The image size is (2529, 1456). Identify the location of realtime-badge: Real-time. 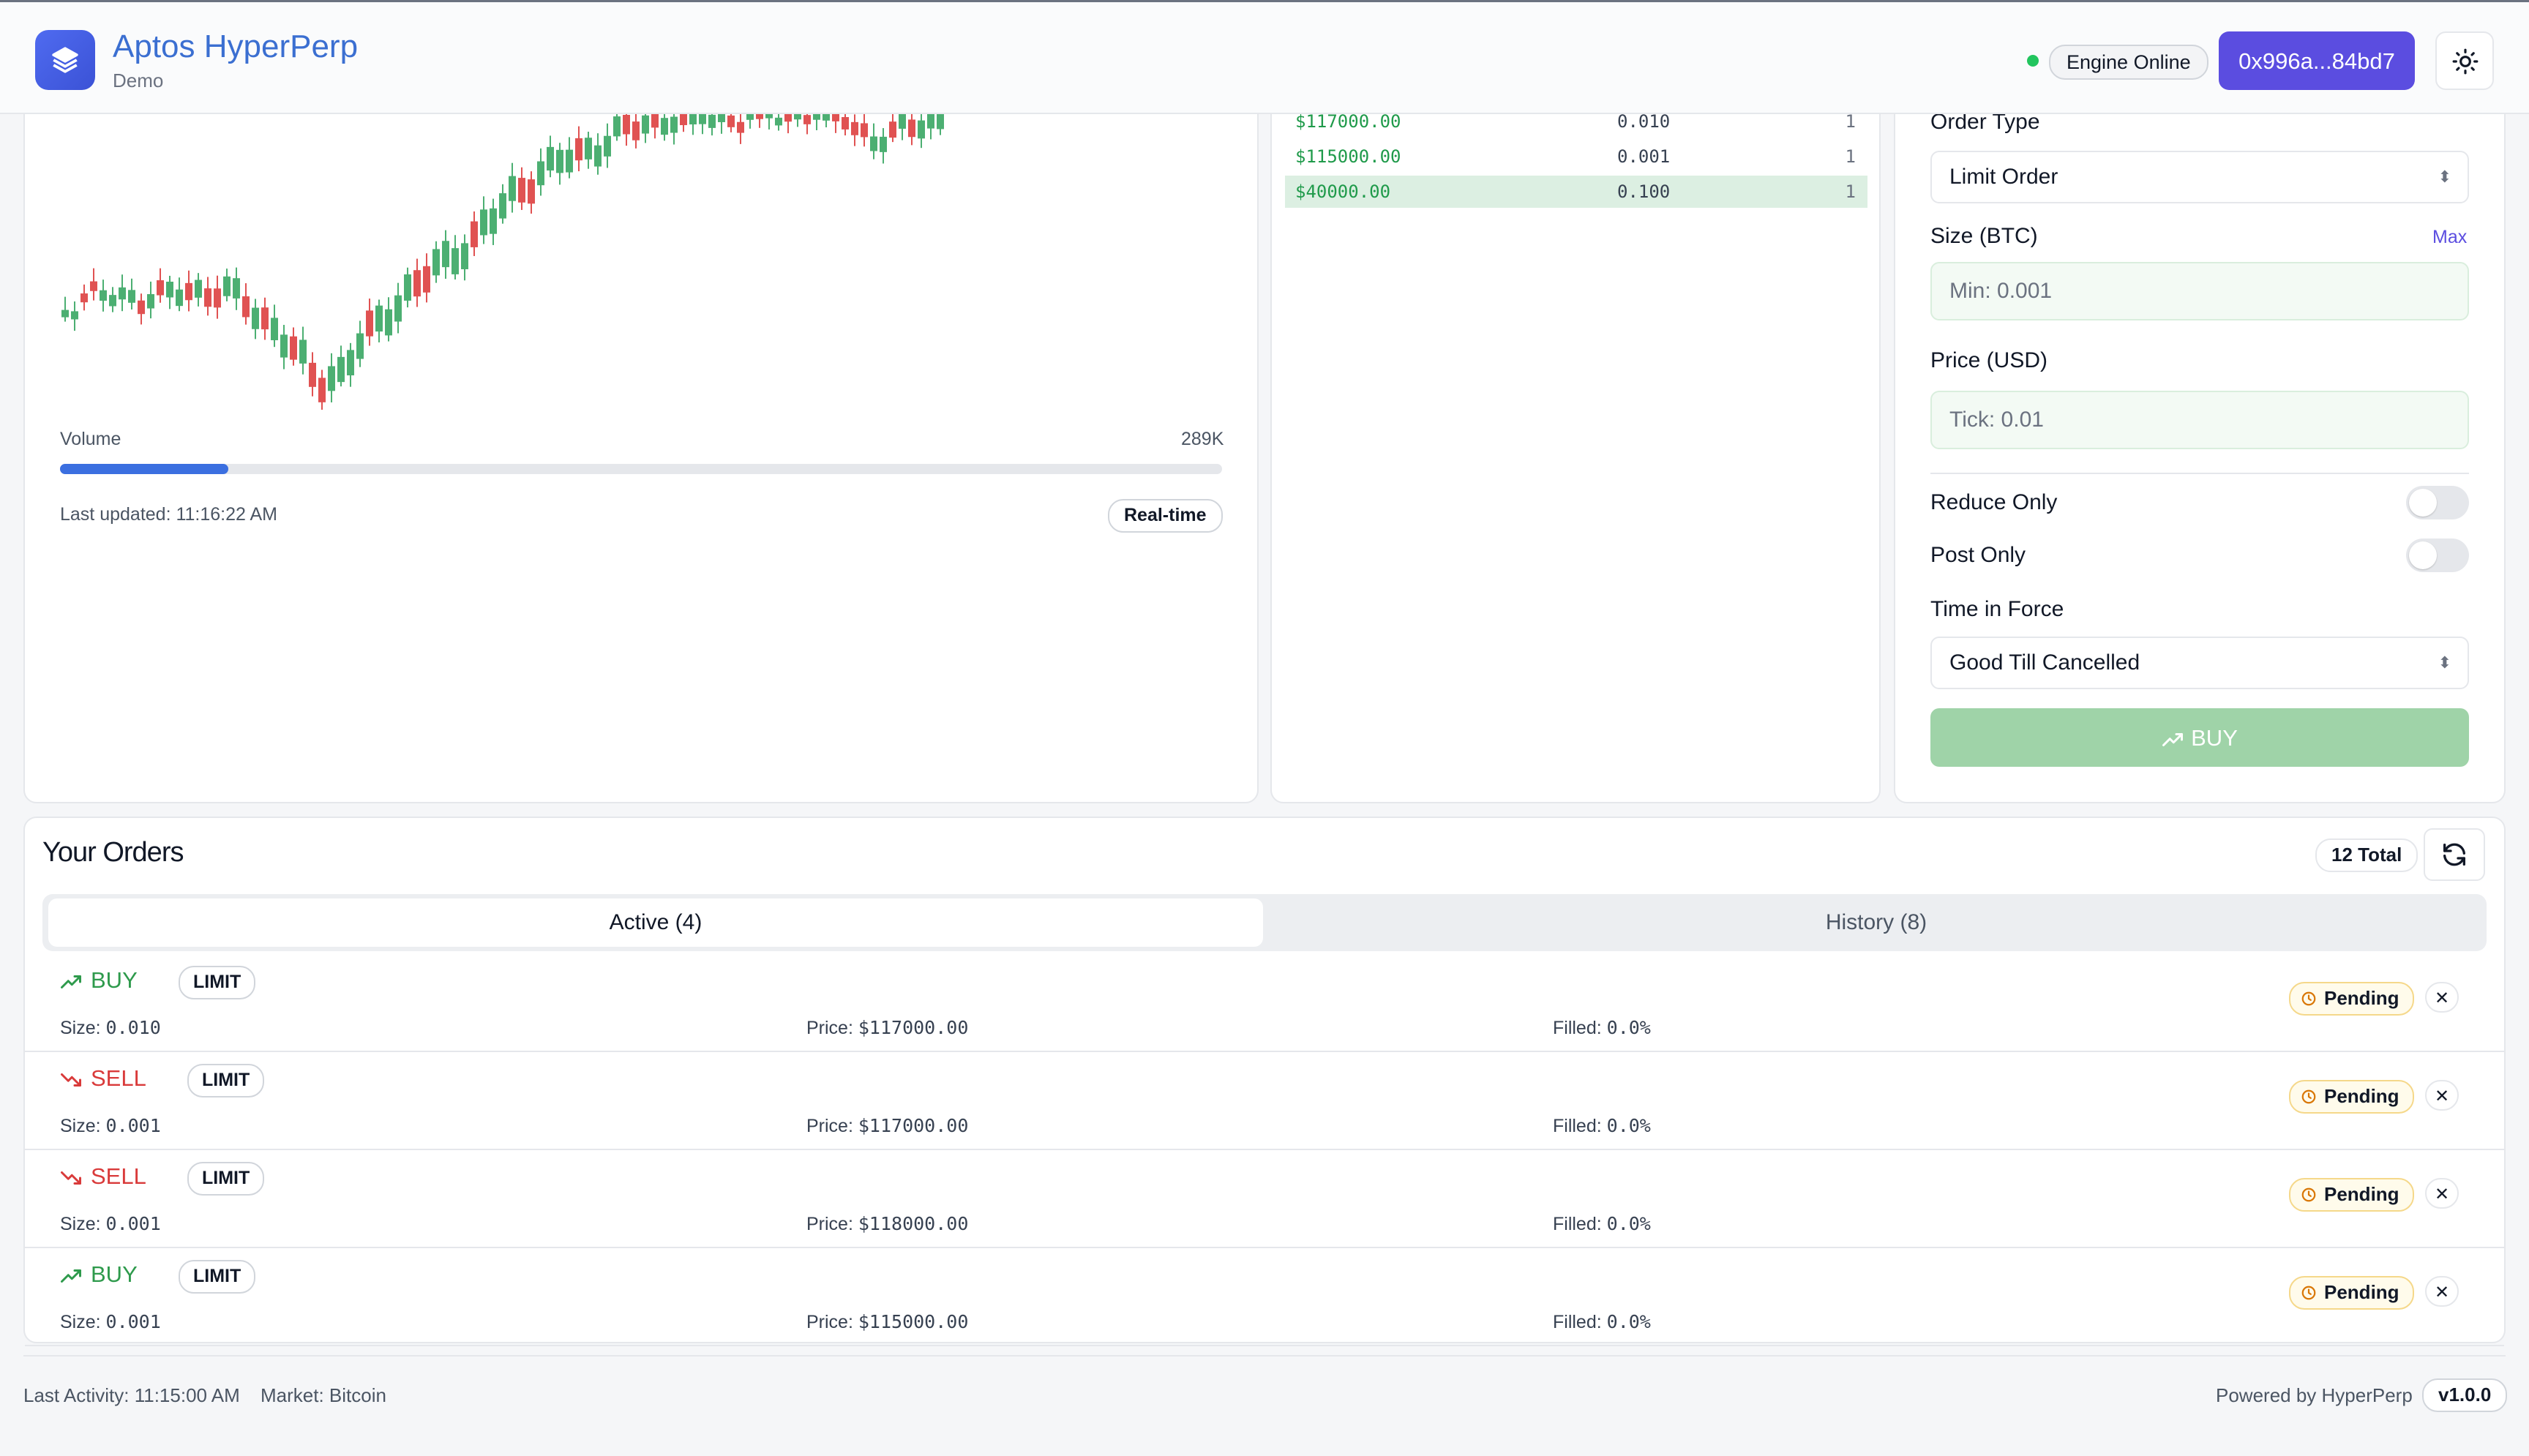
(1165, 516).